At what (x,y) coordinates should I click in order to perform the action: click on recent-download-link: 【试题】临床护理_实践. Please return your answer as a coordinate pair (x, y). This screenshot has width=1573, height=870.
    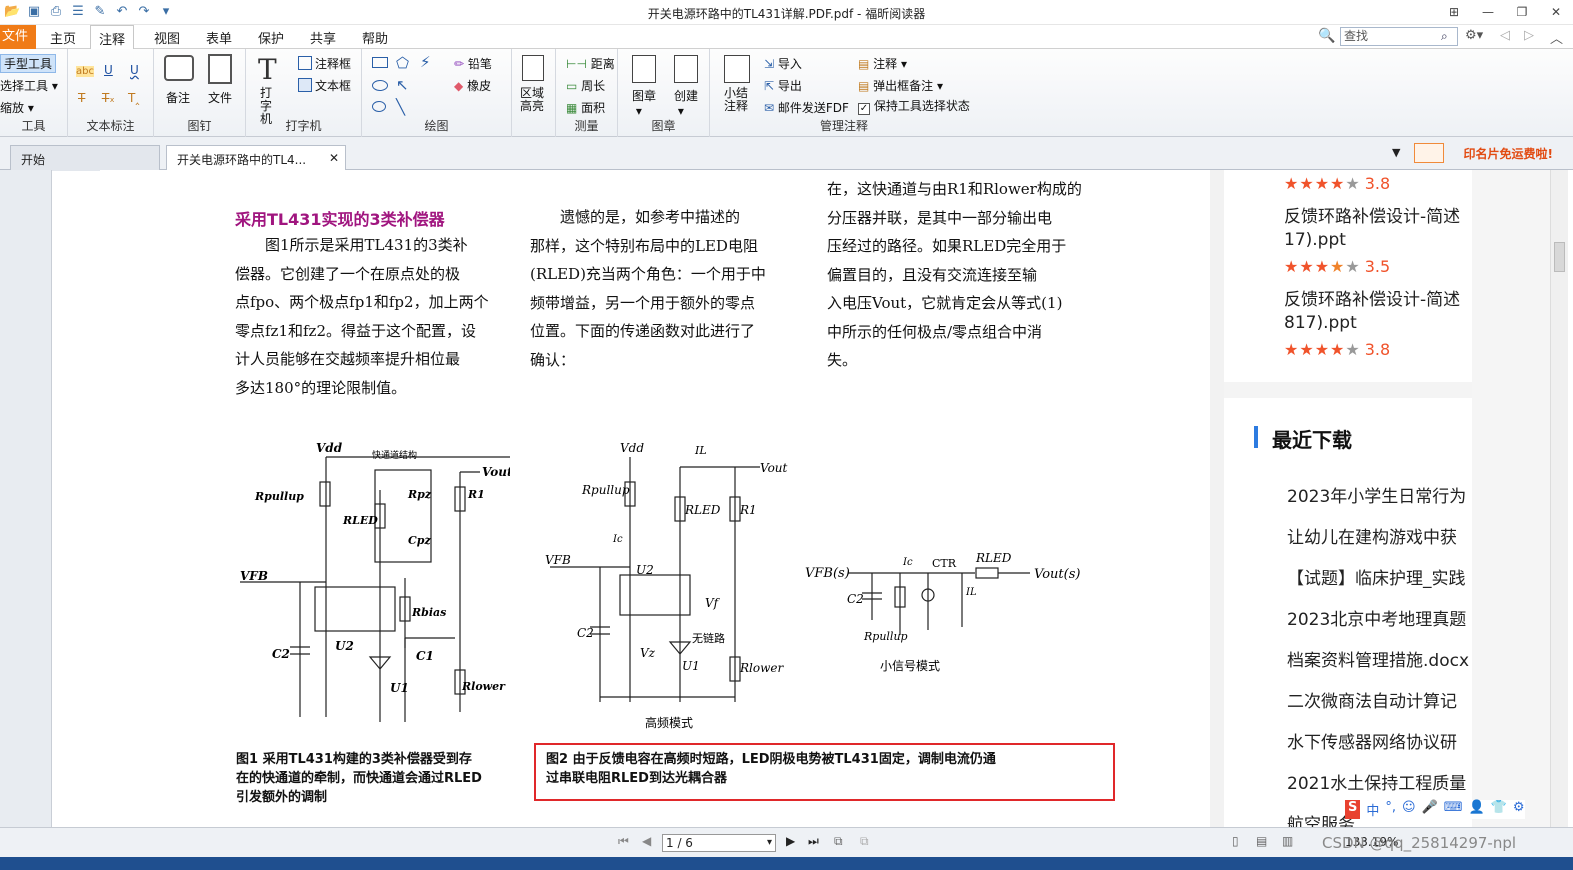
    Looking at the image, I should click on (1376, 576).